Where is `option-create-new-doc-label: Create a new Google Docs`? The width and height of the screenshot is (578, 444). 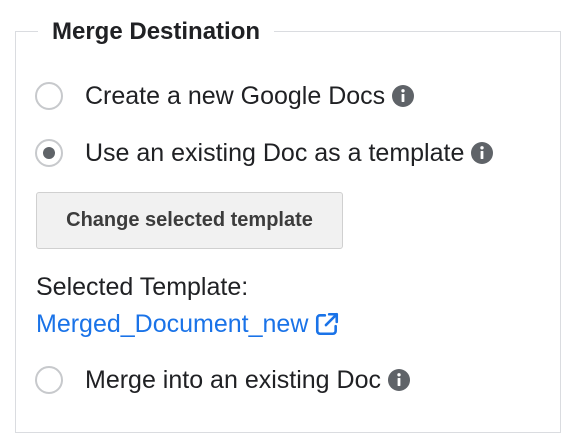
option-create-new-doc-label: Create a new Google Docs is located at coordinates (235, 96).